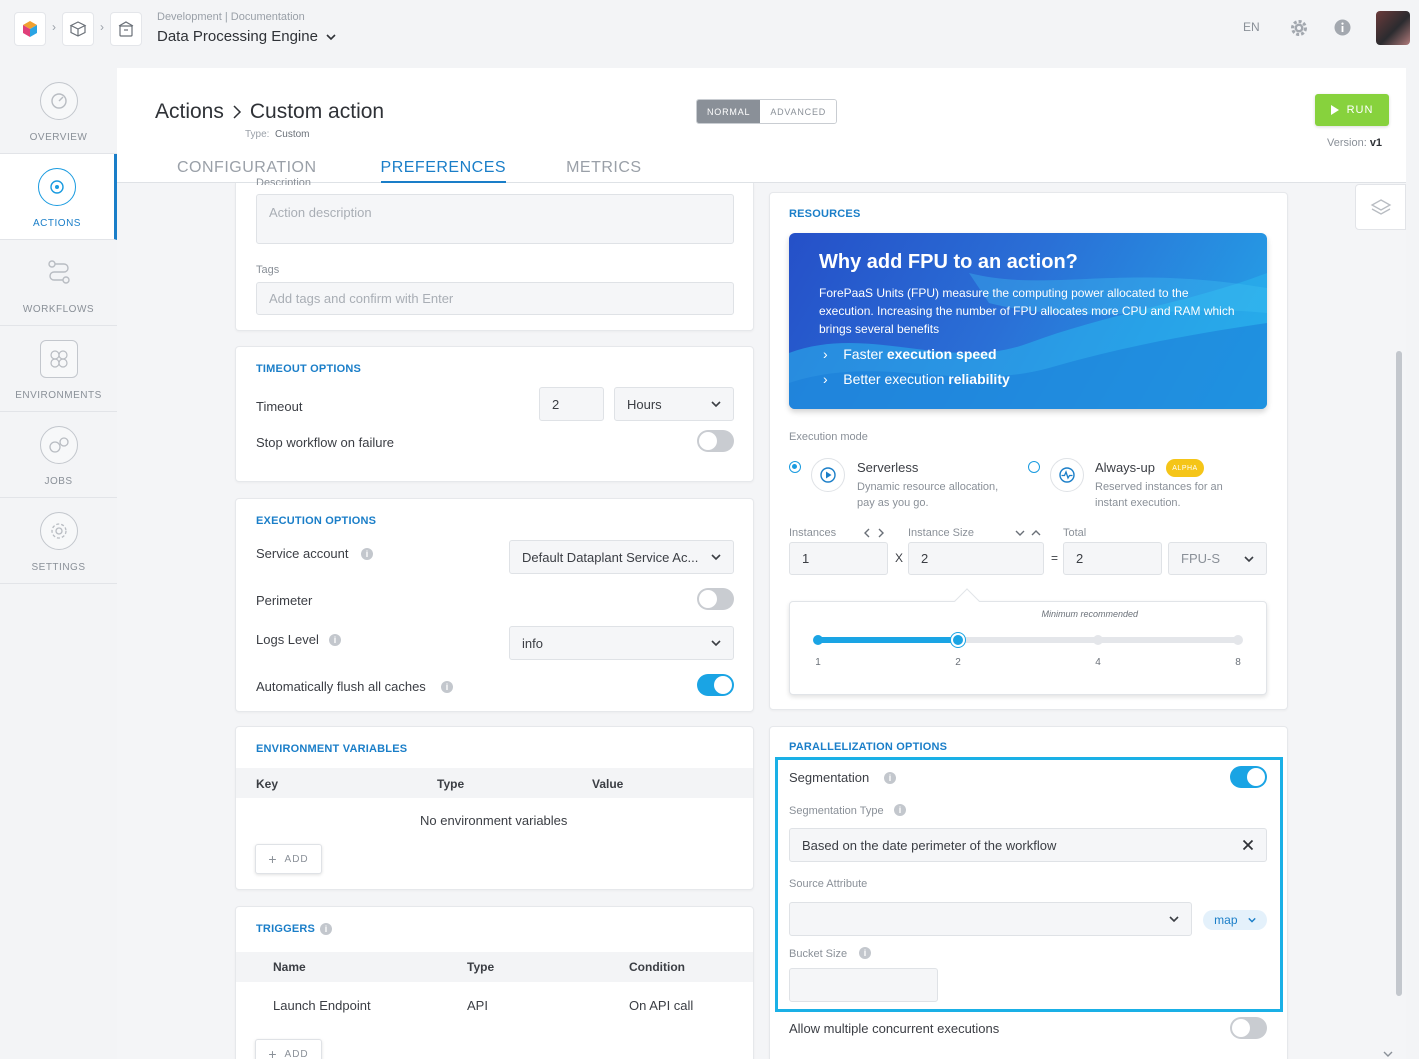 The height and width of the screenshot is (1059, 1419). Describe the element at coordinates (495, 219) in the screenshot. I see `description-input: Action description` at that location.